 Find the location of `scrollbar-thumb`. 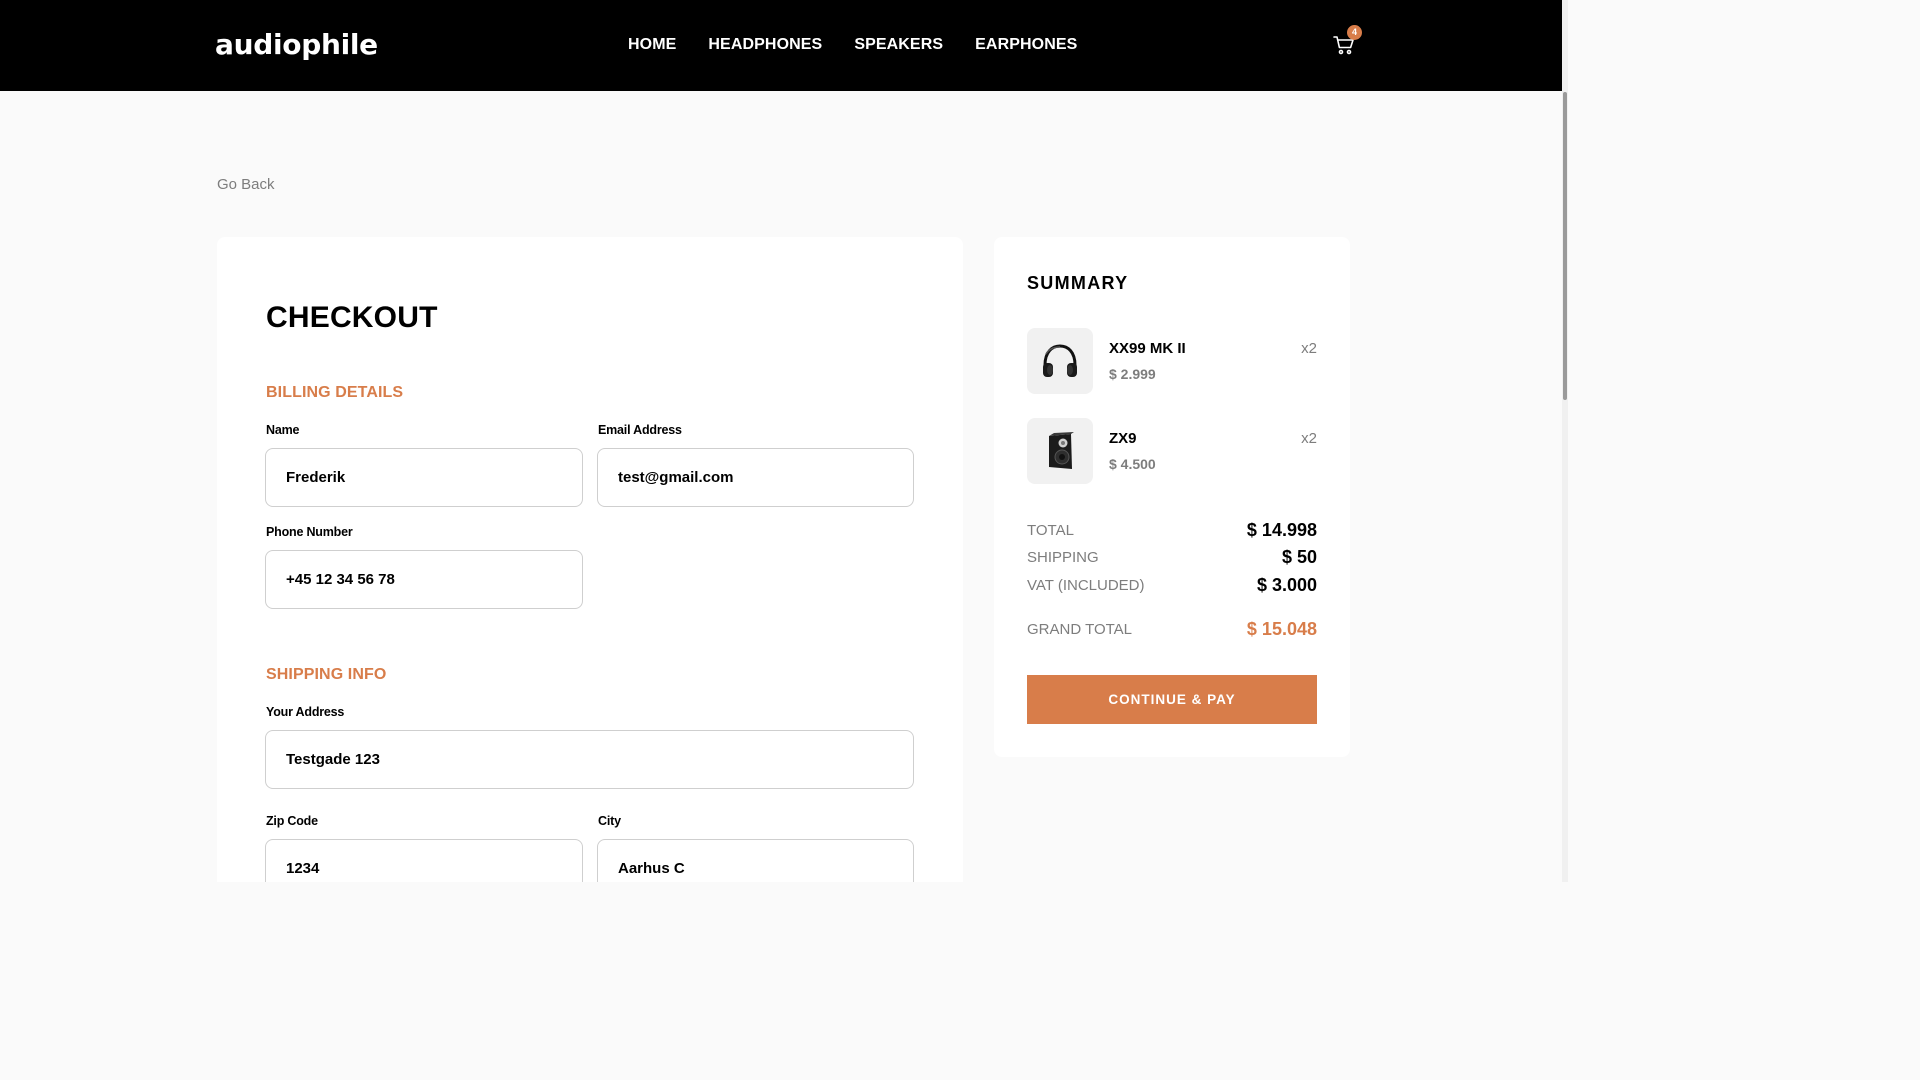

scrollbar-thumb is located at coordinates (1565, 246).